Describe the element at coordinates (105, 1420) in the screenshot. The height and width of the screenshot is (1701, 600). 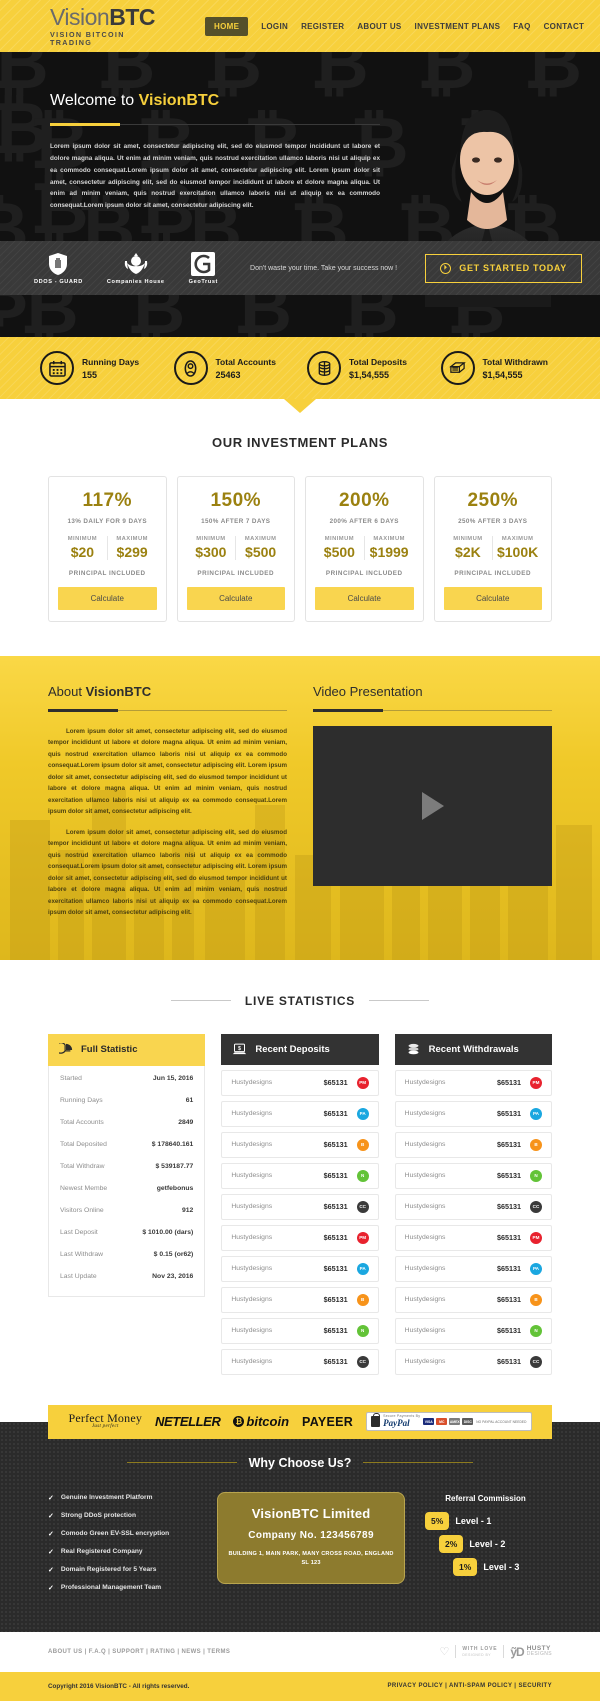
I see `payment-perfect-money-logo: Perfect Money Just perfect` at that location.